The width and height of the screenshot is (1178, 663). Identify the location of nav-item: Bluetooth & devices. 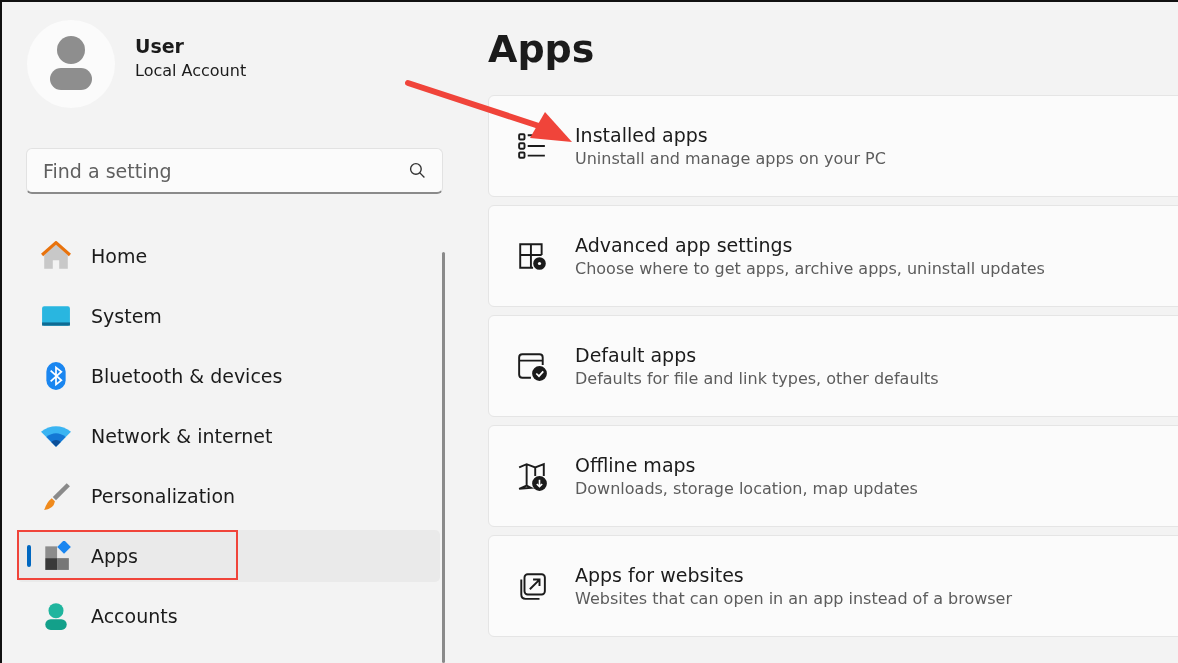
(228, 376).